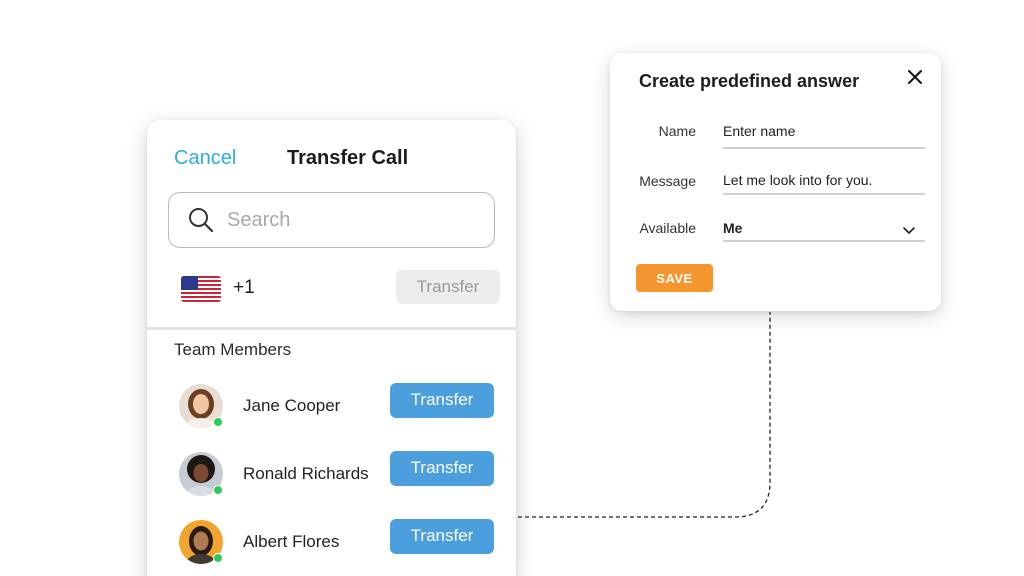 Image resolution: width=1024 pixels, height=576 pixels. What do you see at coordinates (824, 148) in the screenshot?
I see `name-field-underline` at bounding box center [824, 148].